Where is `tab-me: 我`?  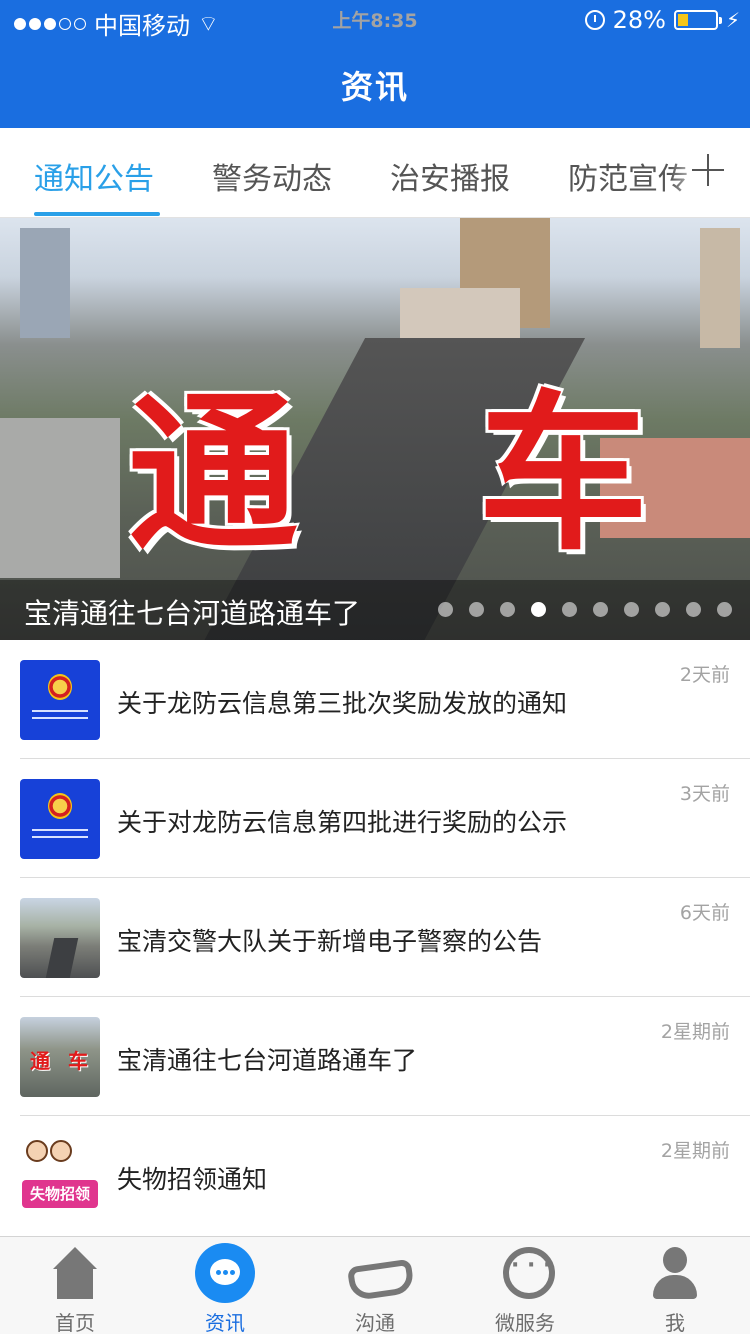
tab-me: 我 is located at coordinates (675, 1285).